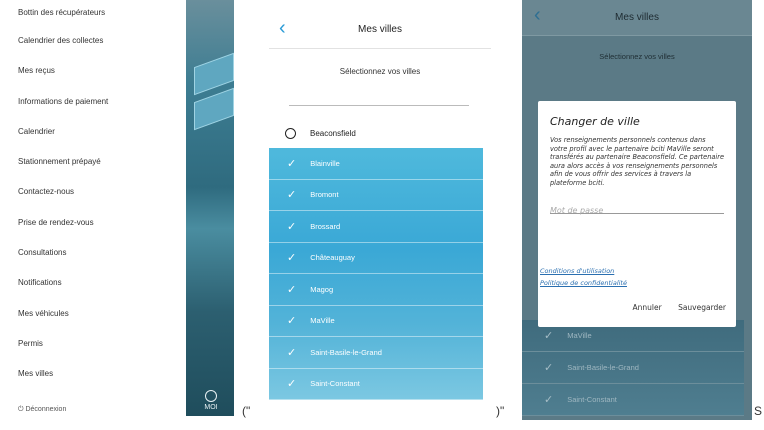 This screenshot has height=430, width=764. I want to click on me-tab: MOI, so click(211, 400).